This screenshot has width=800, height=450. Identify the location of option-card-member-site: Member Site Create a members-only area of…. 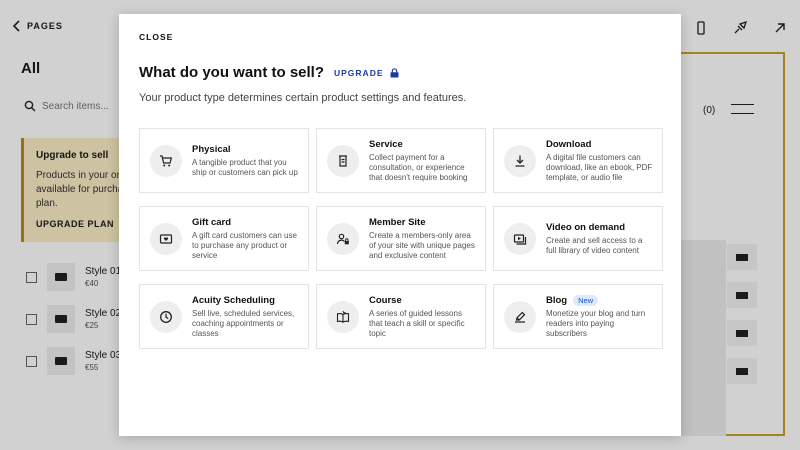
(401, 238).